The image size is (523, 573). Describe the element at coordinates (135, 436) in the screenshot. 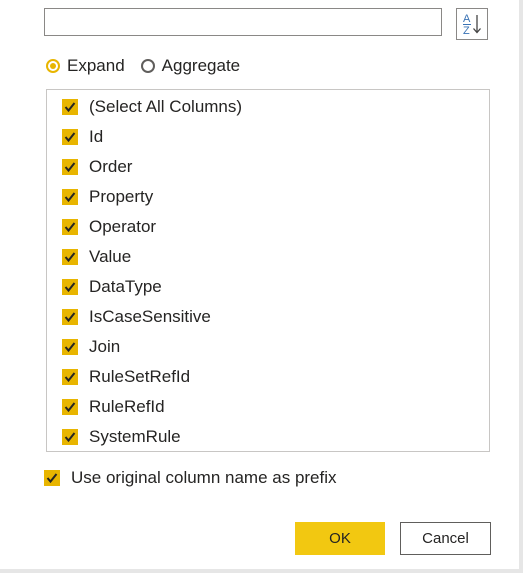

I see `list-item-label: SystemRule` at that location.